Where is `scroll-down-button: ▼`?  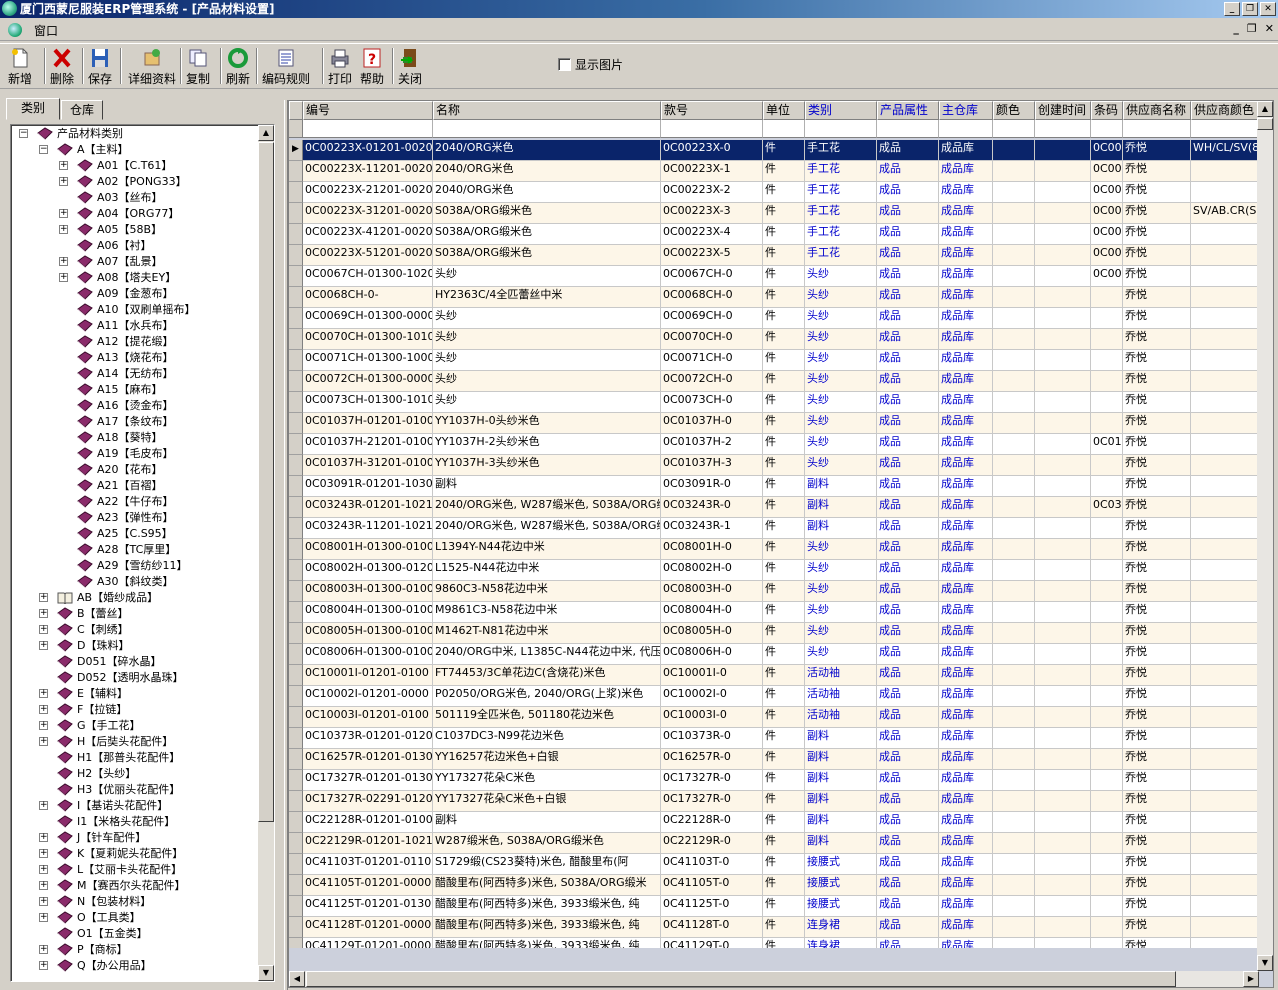
scroll-down-button: ▼ is located at coordinates (1265, 963).